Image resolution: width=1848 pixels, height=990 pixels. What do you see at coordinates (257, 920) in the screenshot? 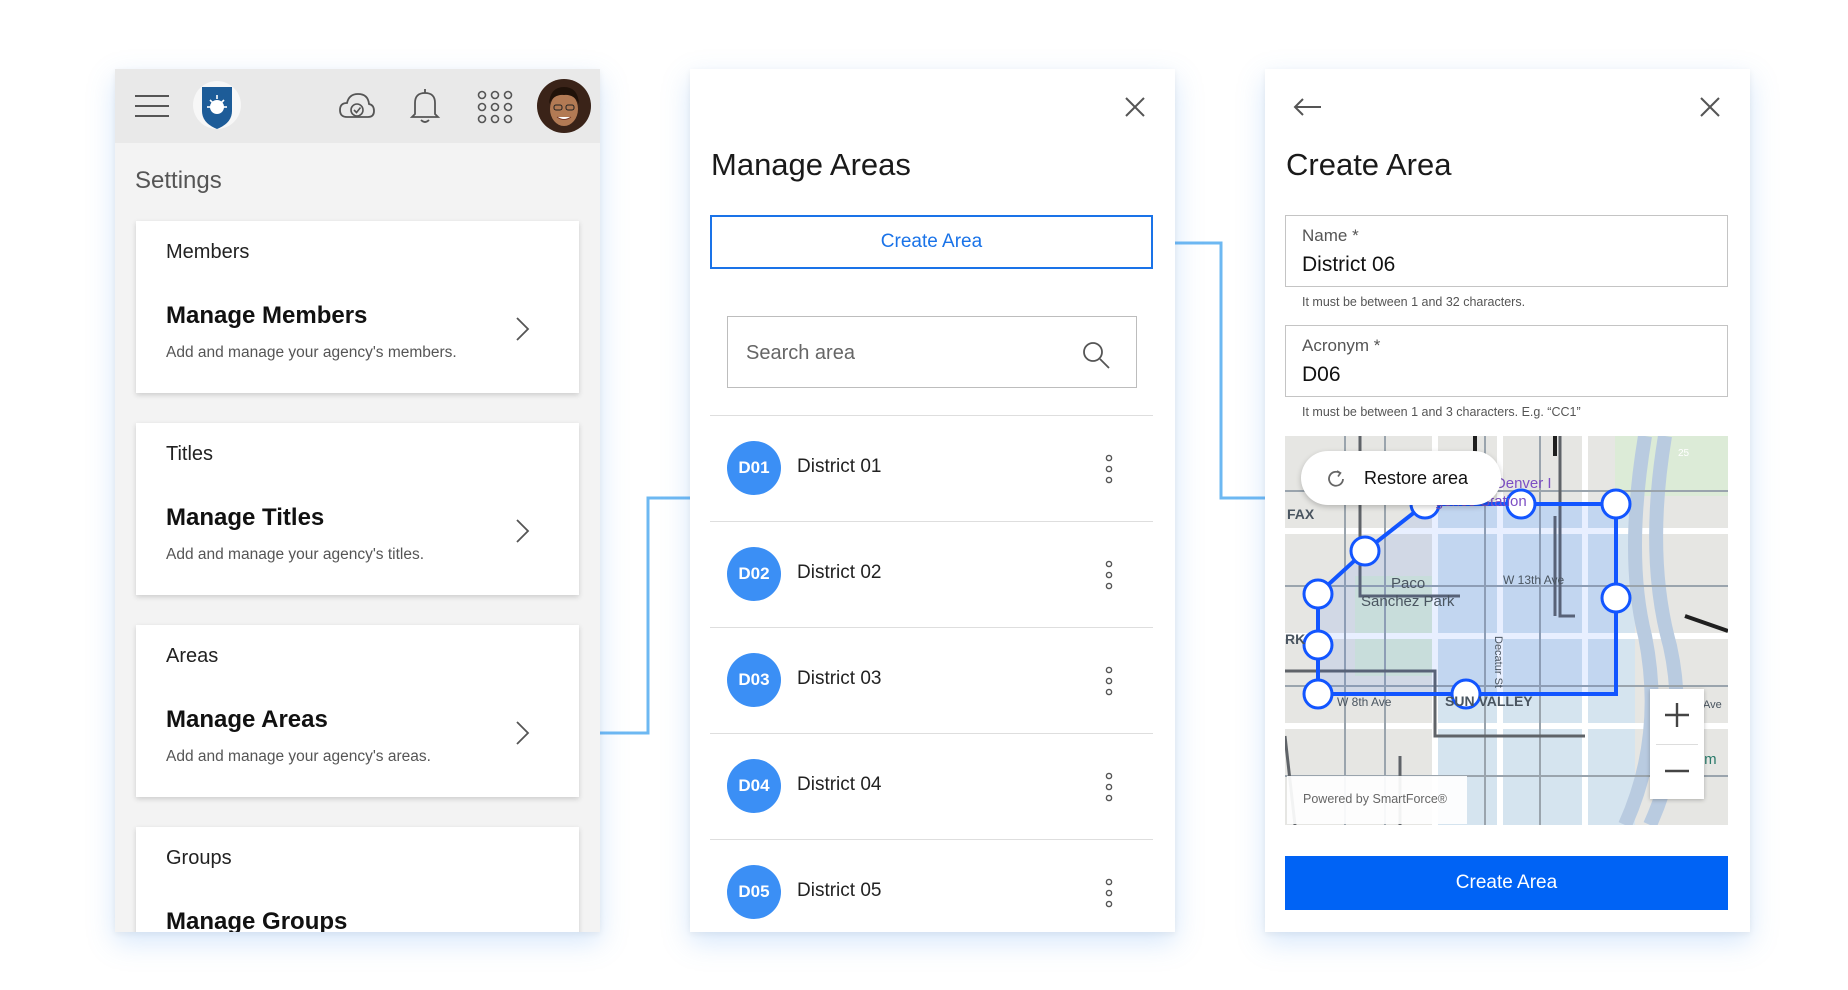
I see `card-title: Manage Groups` at bounding box center [257, 920].